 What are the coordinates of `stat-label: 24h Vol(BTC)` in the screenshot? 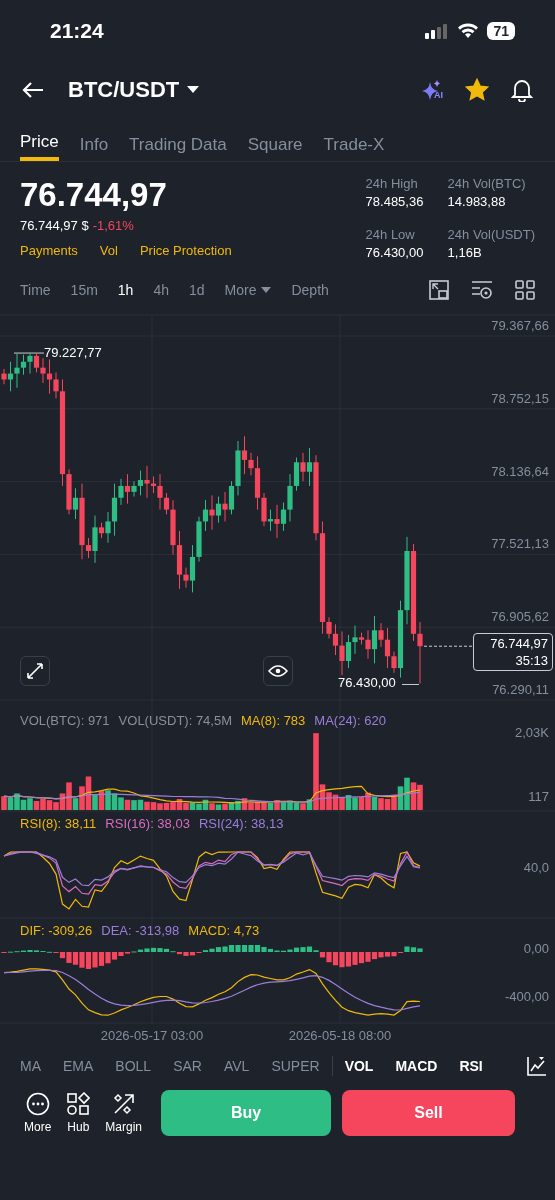 It's located at (487, 183).